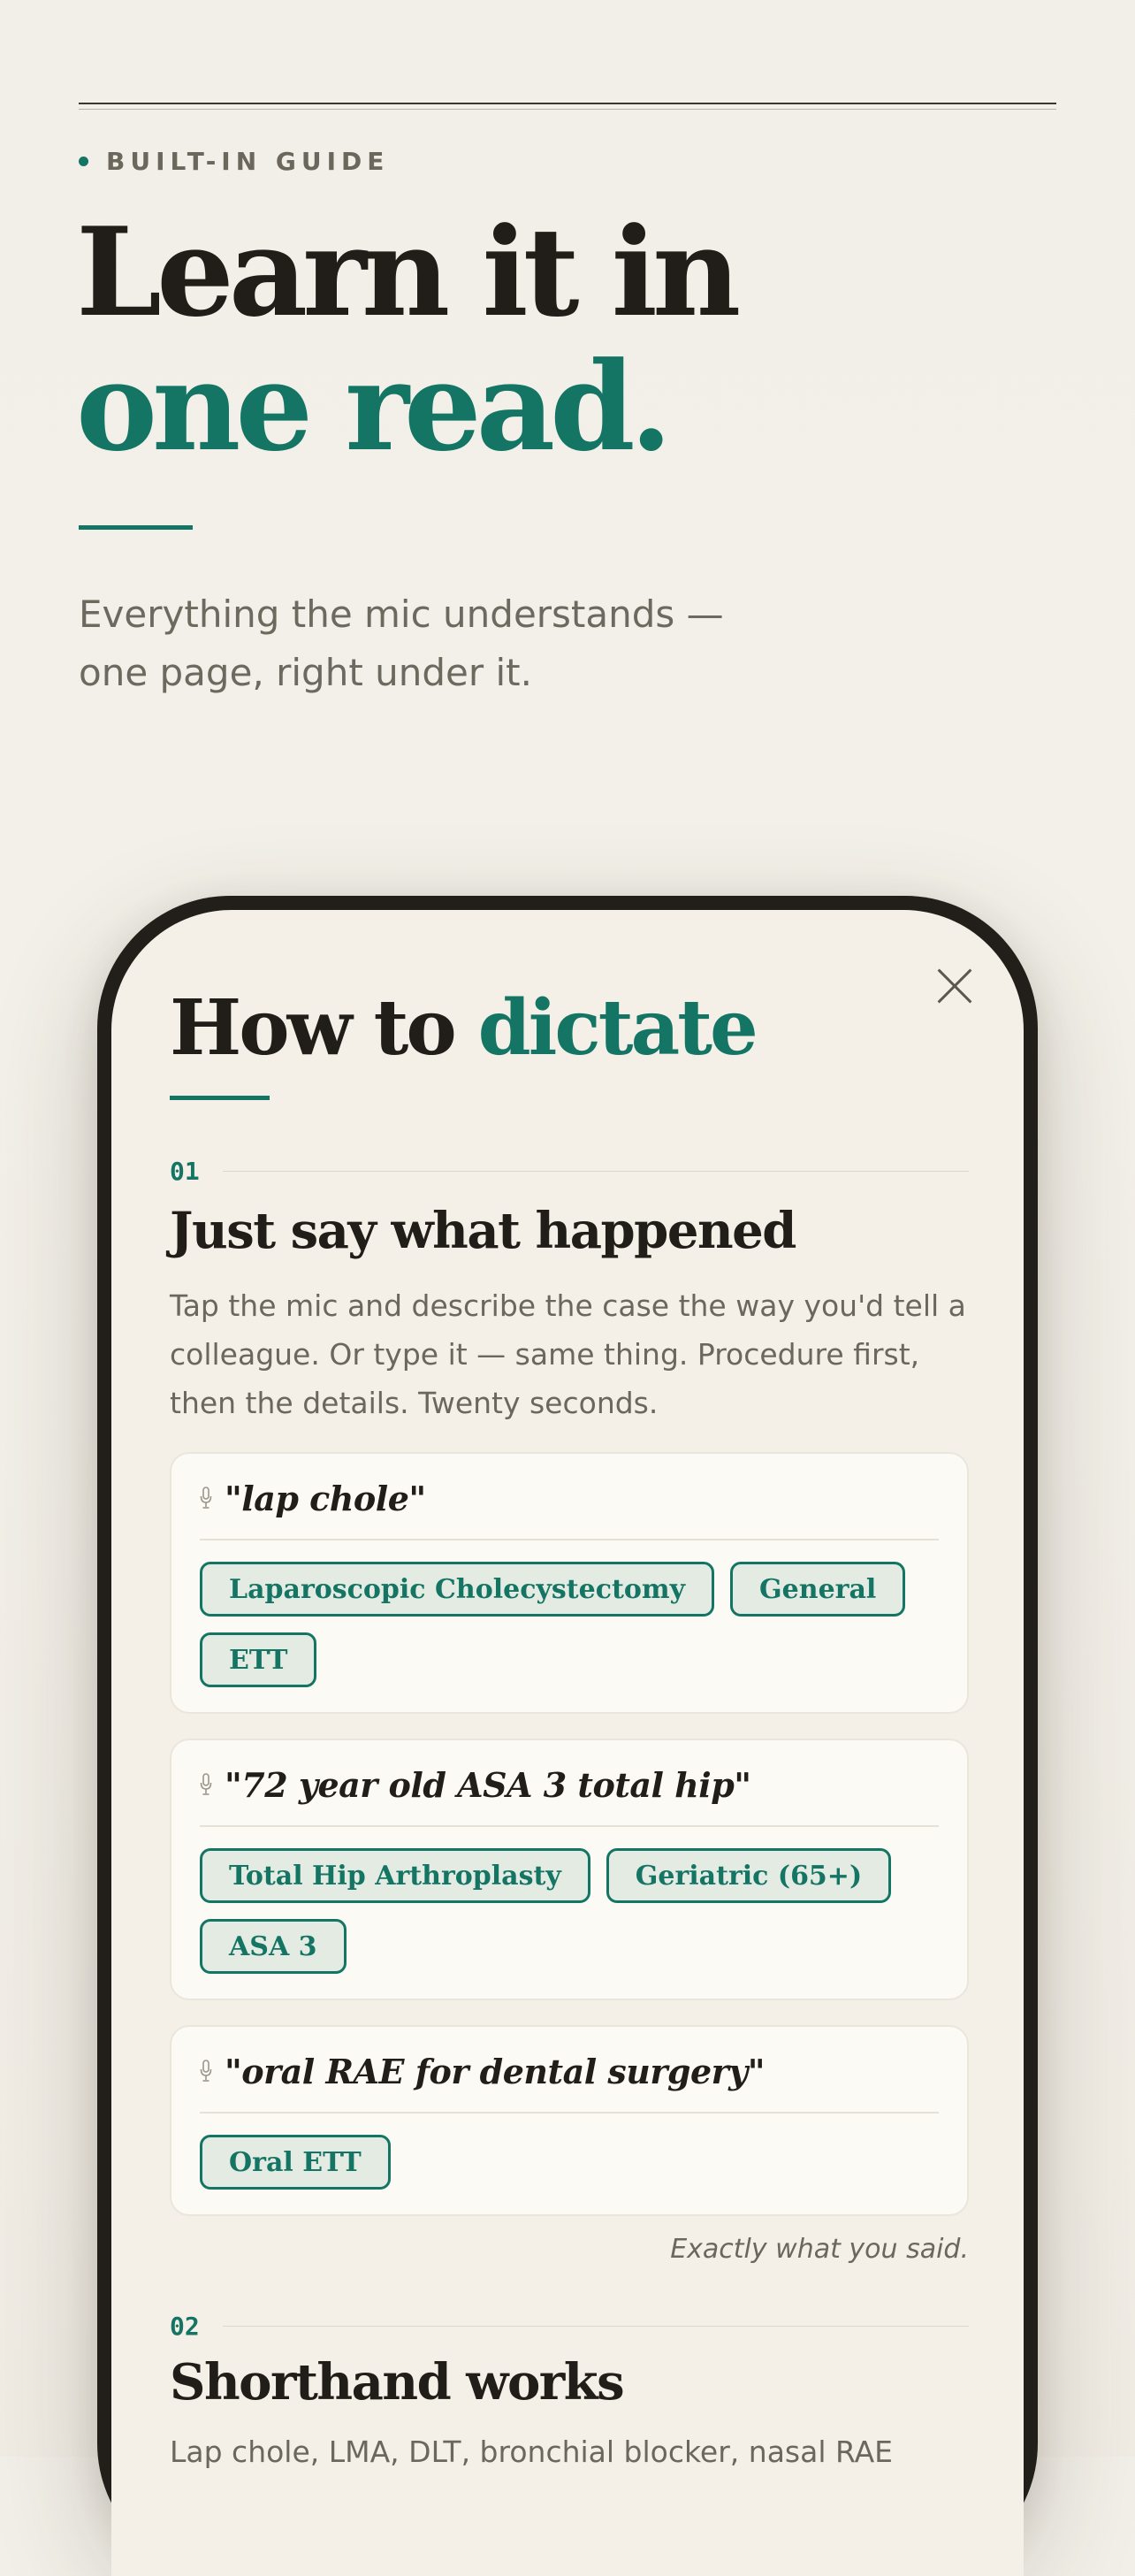  Describe the element at coordinates (259, 1660) in the screenshot. I see `chip-airway: ETT` at that location.